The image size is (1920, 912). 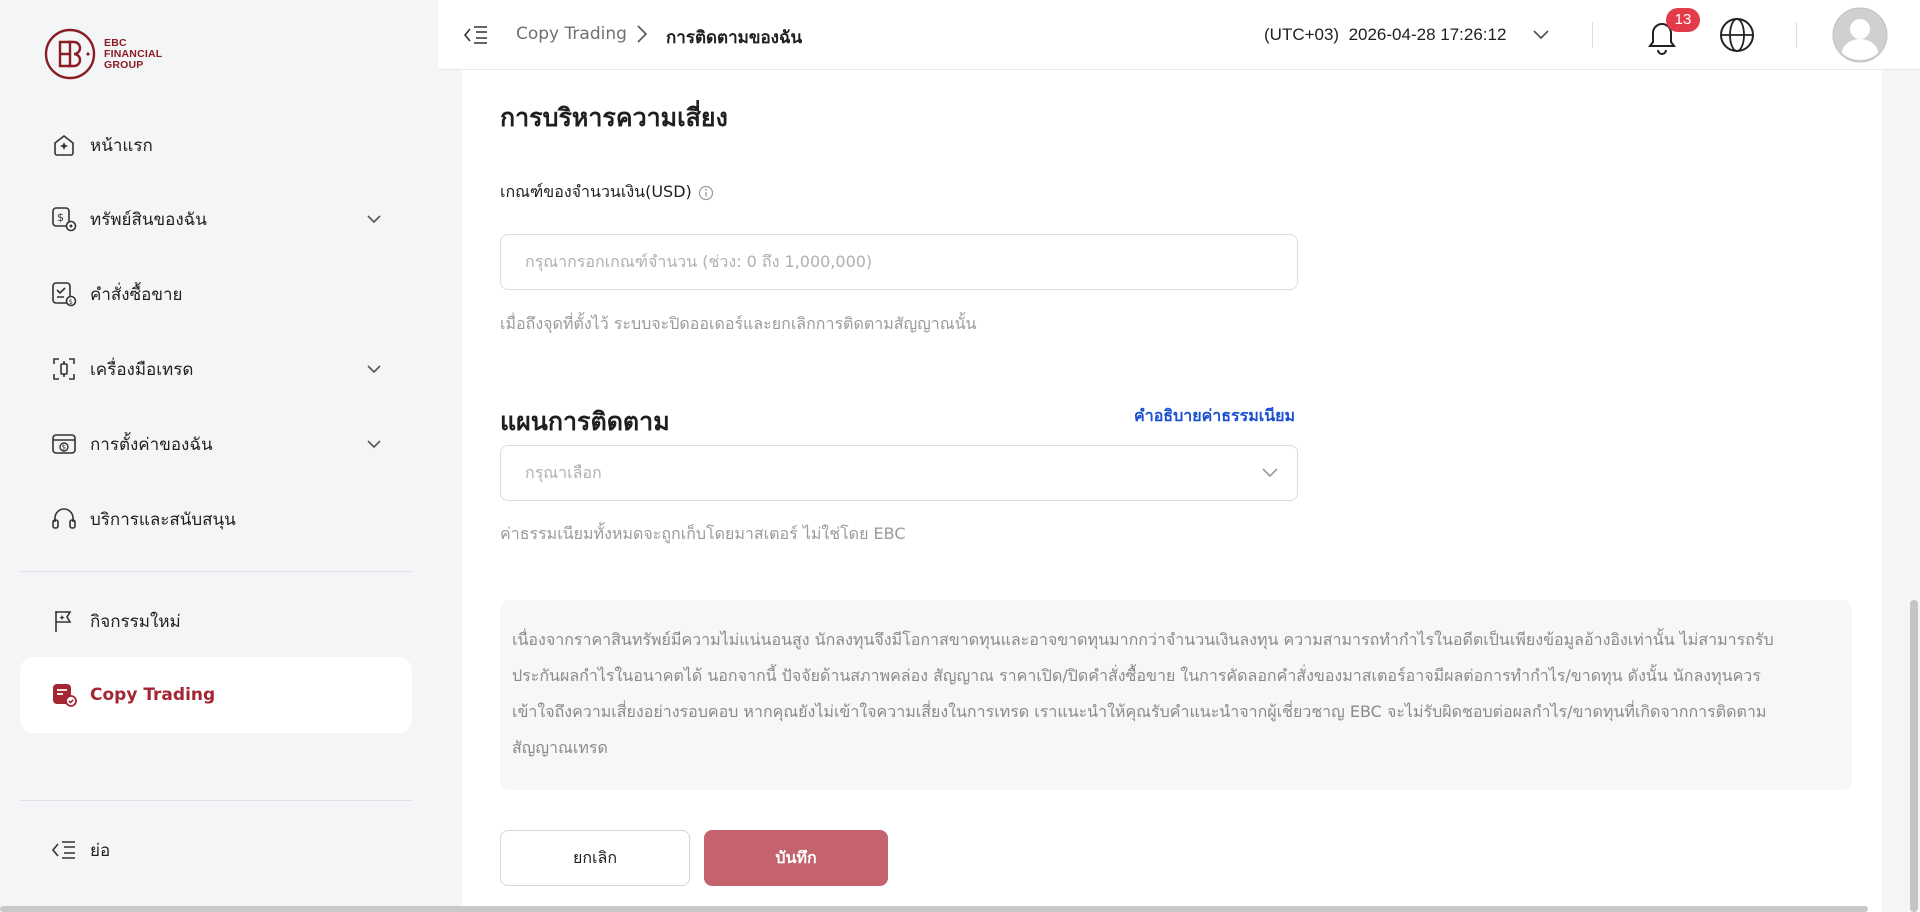 I want to click on collapse-label: ย่อ, so click(x=100, y=850).